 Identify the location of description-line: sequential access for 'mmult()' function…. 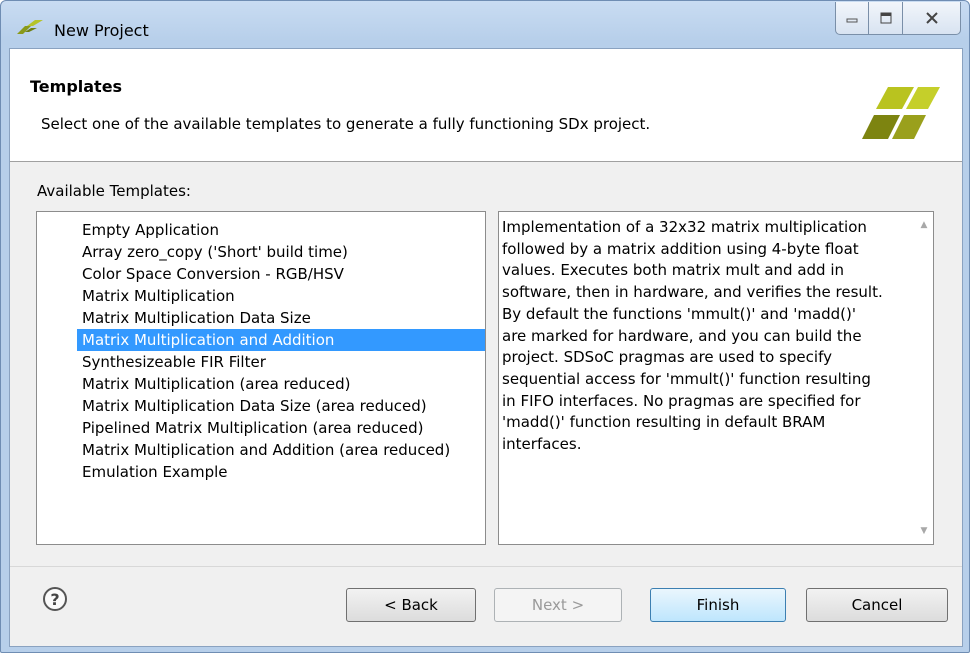
(686, 378).